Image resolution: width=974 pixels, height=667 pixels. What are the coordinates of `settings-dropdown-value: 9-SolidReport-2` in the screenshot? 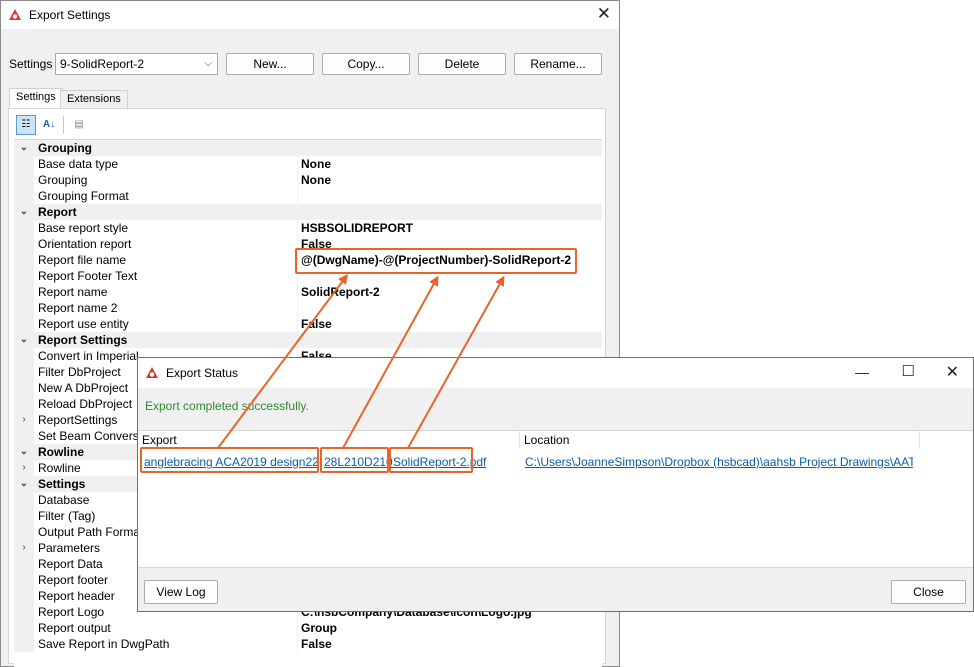 It's located at (102, 64).